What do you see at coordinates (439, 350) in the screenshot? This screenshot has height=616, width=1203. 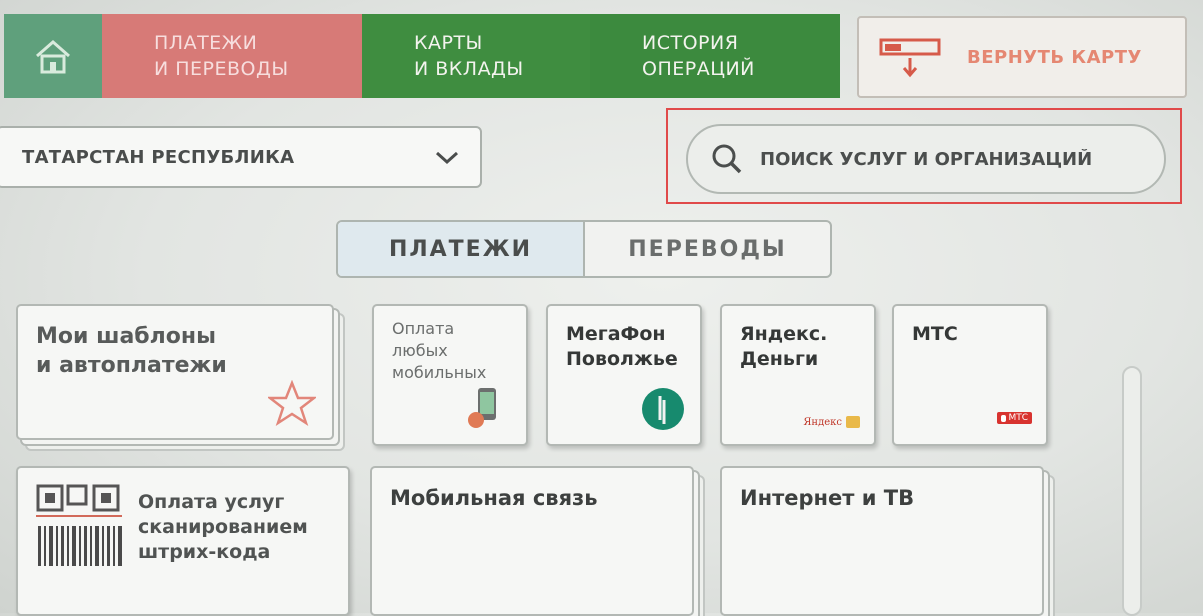 I see `tile-label: Оплата любых мобильных` at bounding box center [439, 350].